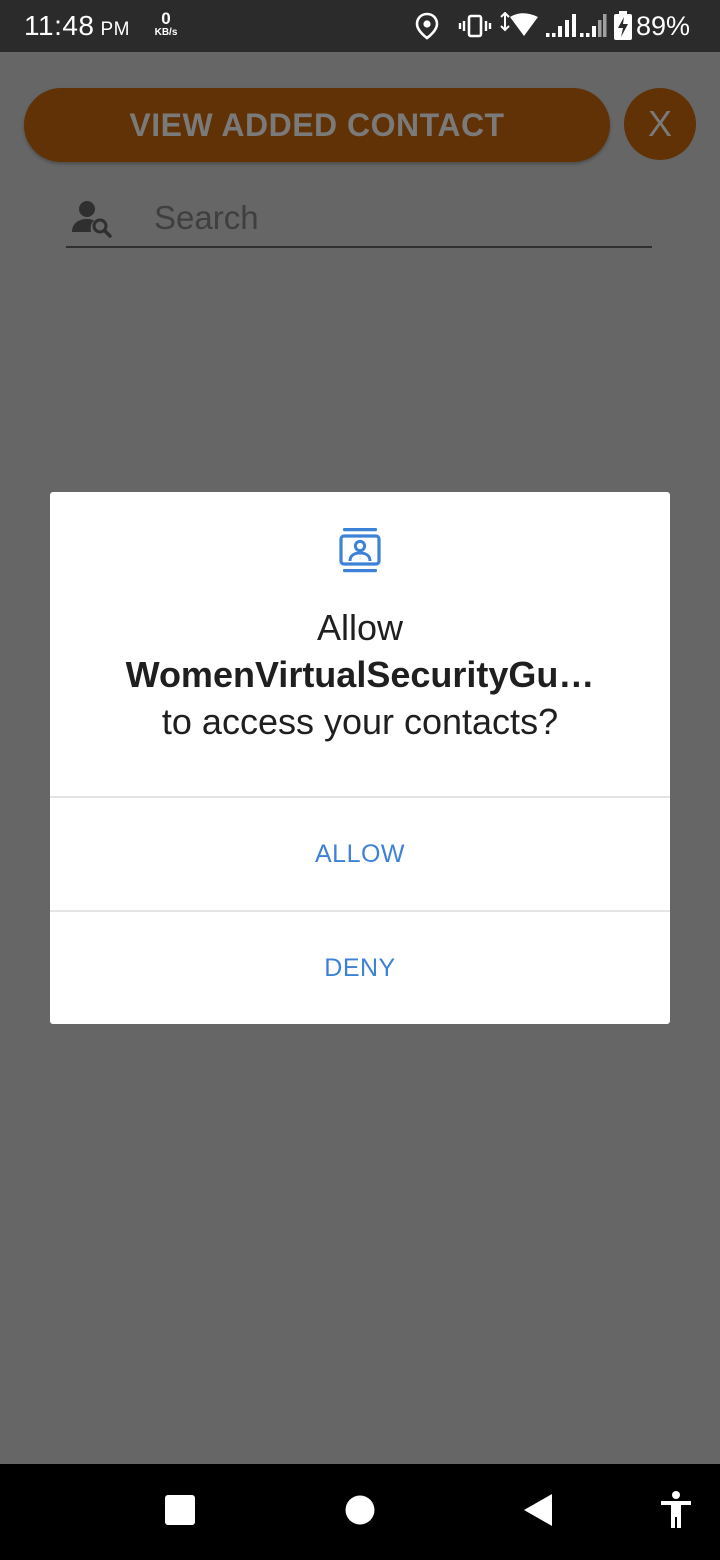 This screenshot has height=1560, width=720. Describe the element at coordinates (360, 721) in the screenshot. I see `permission-message-suffix: to access your contacts?` at that location.